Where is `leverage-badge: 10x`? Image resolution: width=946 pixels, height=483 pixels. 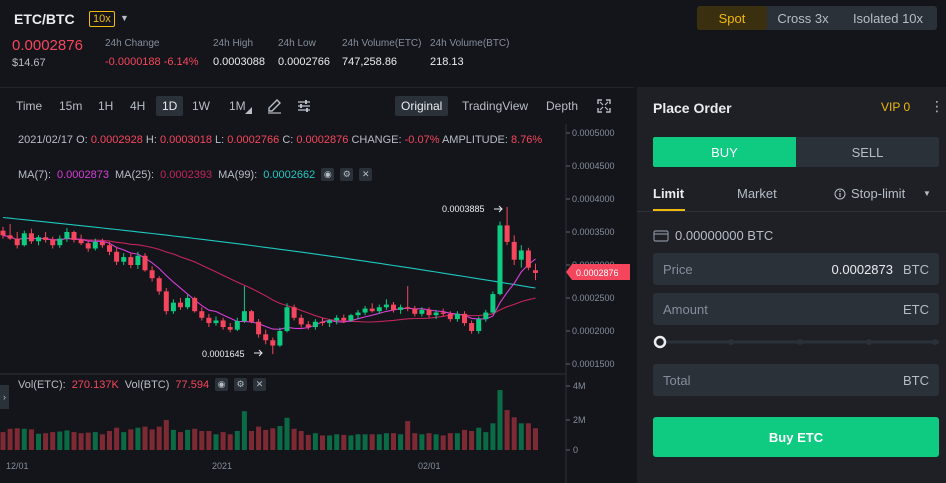 leverage-badge: 10x is located at coordinates (102, 19).